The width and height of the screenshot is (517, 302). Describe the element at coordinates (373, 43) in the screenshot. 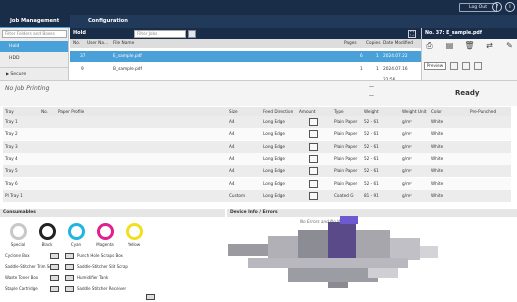

I see `col-copies: Copies` at that location.